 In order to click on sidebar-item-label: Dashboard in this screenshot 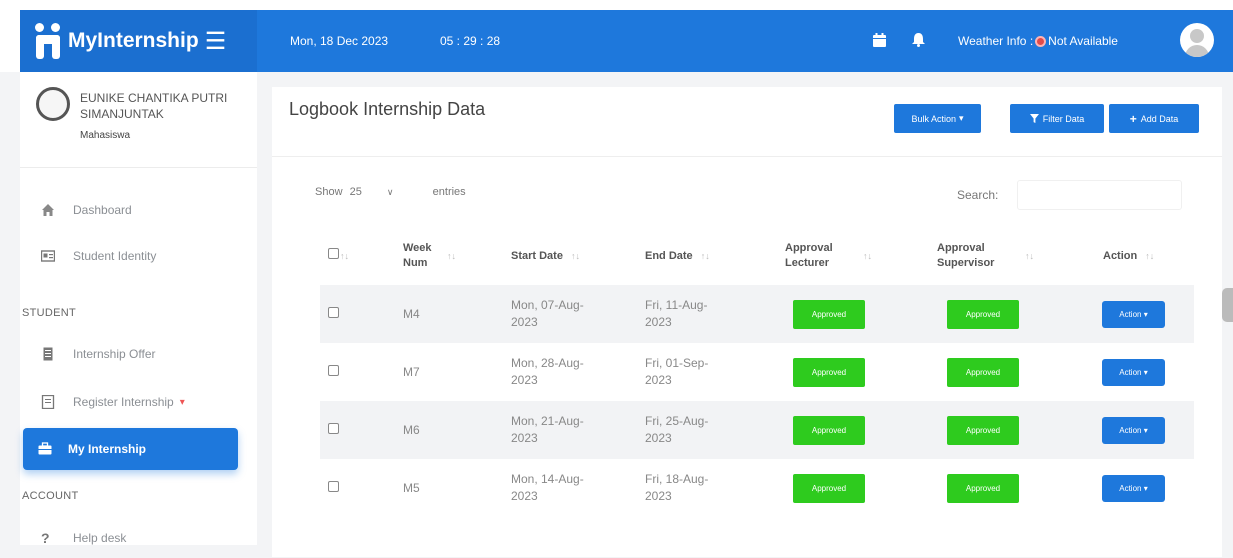, I will do `click(102, 210)`.